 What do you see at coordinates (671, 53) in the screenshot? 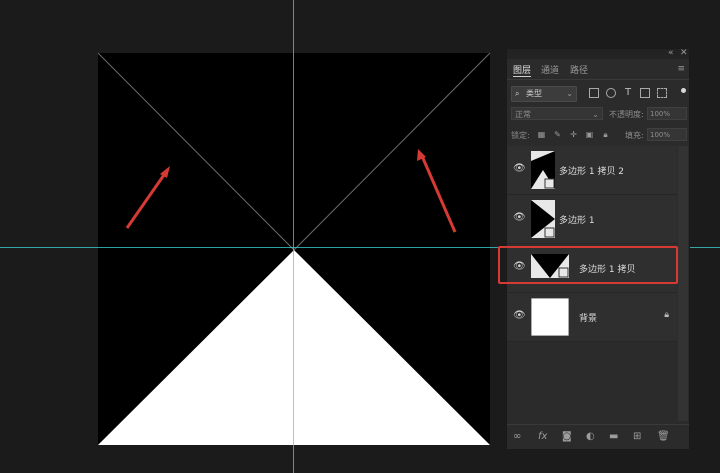
I see `collapse-icon: «` at bounding box center [671, 53].